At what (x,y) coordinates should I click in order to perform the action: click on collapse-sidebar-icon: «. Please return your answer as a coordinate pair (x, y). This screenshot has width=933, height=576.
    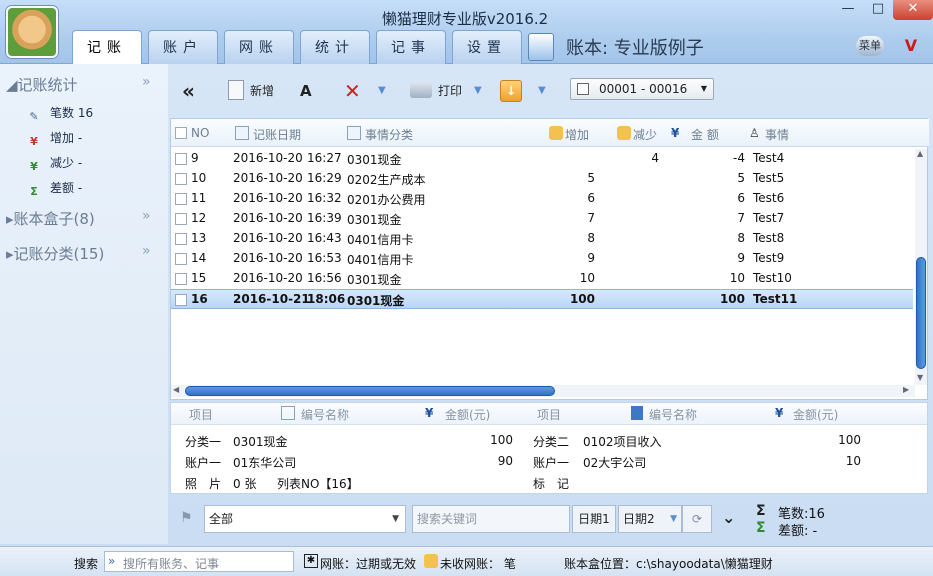
    Looking at the image, I should click on (188, 91).